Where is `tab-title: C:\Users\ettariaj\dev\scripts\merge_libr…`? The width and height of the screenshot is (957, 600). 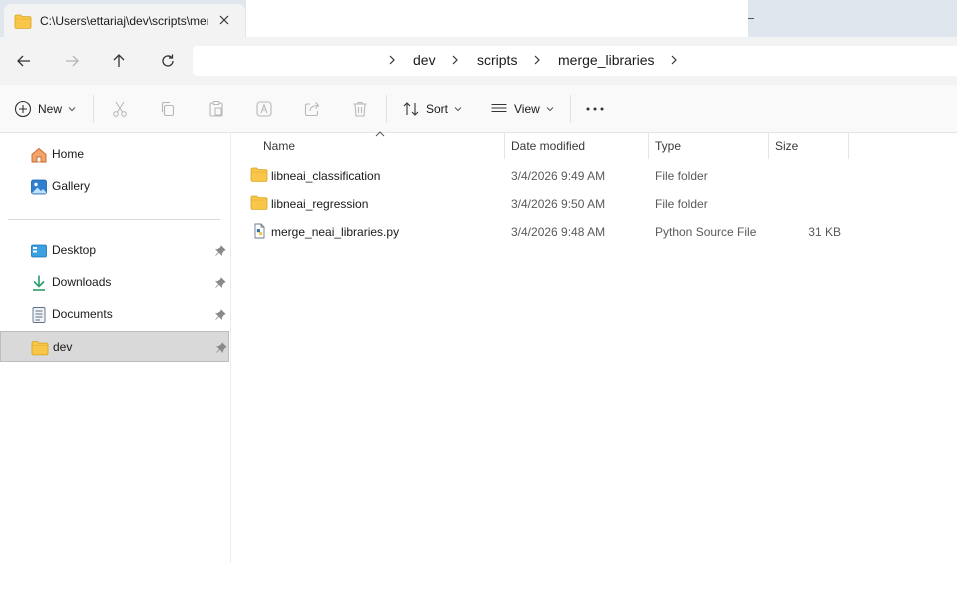 tab-title: C:\Users\ettariaj\dev\scripts\merge_libr… is located at coordinates (124, 21).